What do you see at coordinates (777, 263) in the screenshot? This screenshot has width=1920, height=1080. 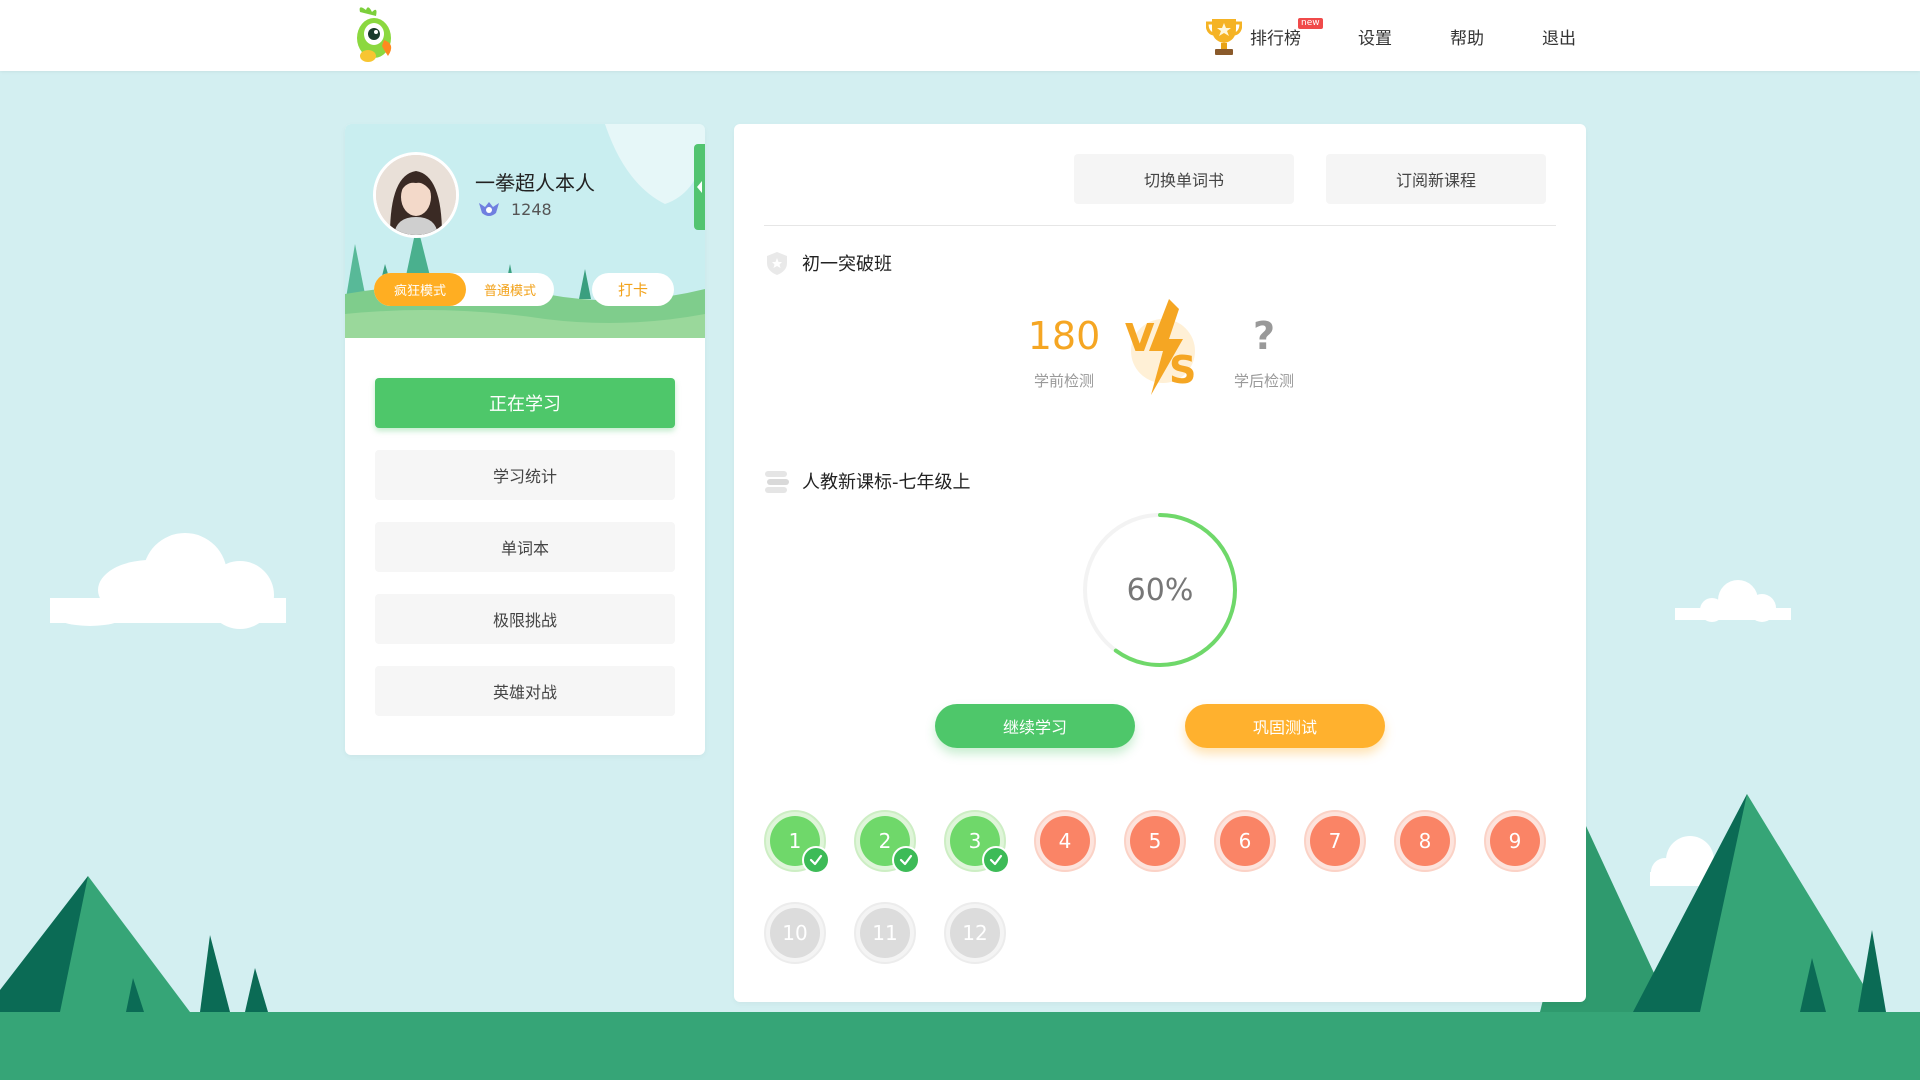 I see `shield-icon` at bounding box center [777, 263].